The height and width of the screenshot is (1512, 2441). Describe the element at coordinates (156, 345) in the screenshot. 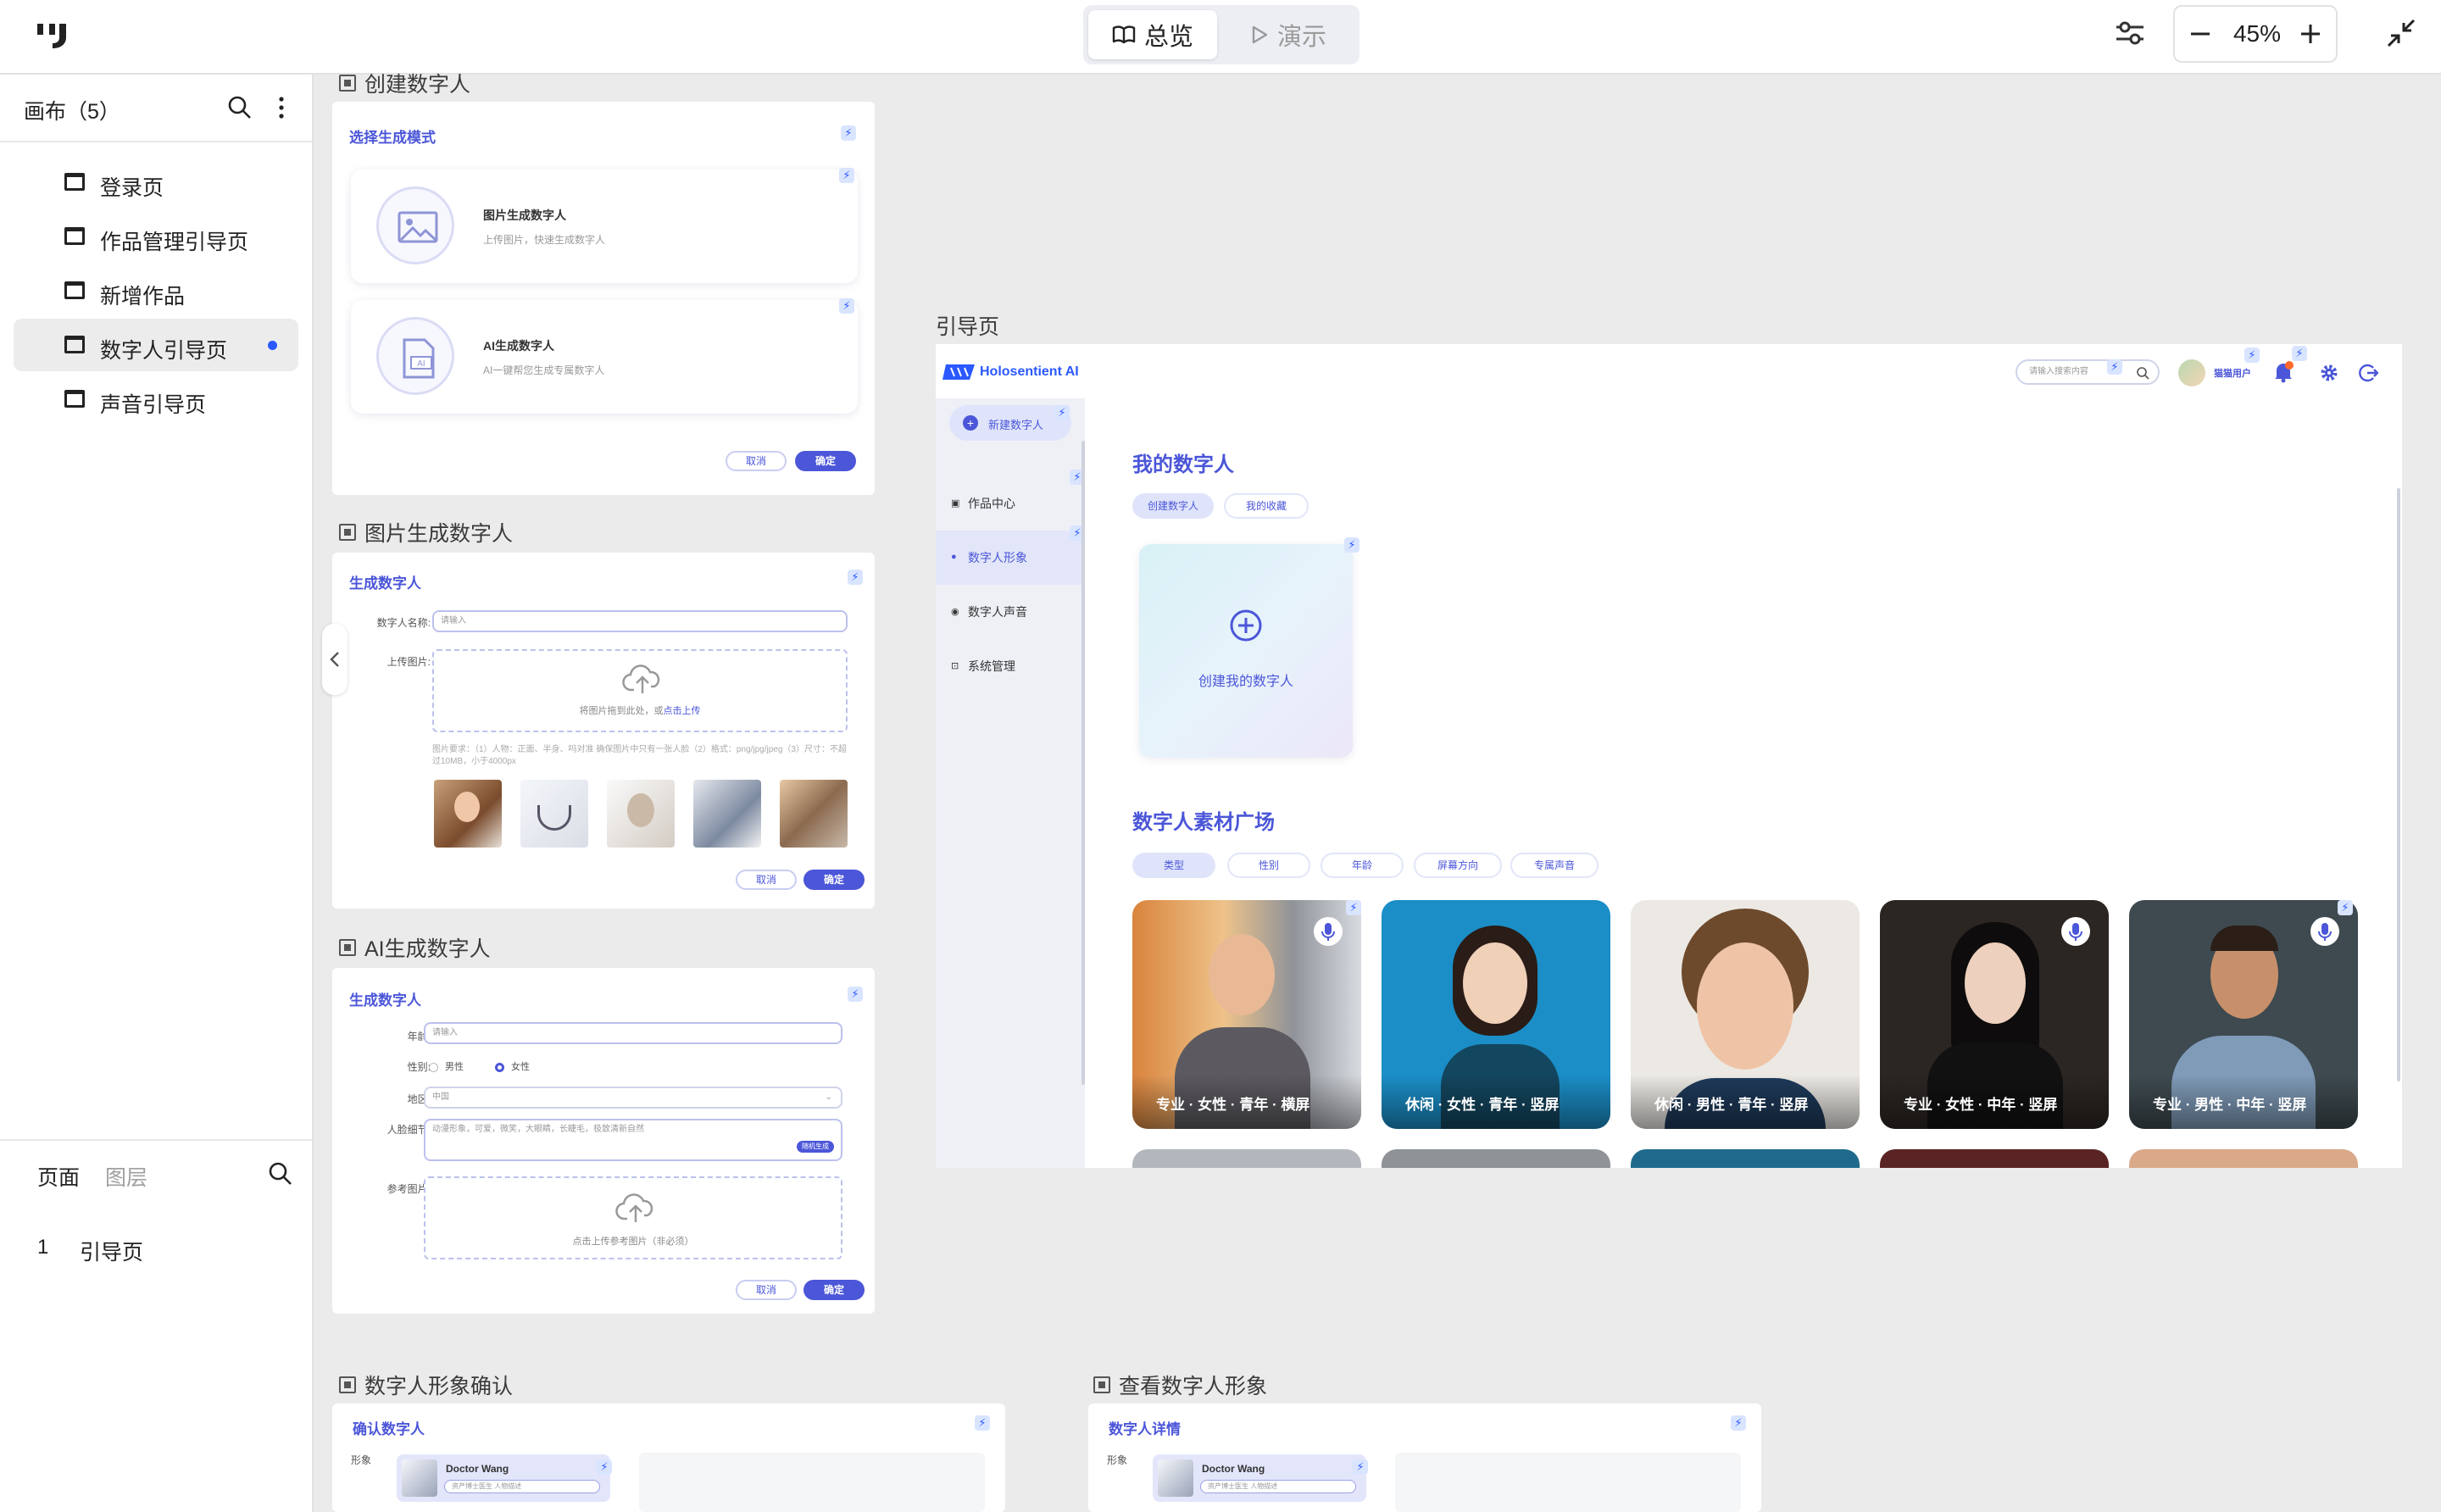

I see `page-item-digital-human-guide: 数字人引导页` at that location.